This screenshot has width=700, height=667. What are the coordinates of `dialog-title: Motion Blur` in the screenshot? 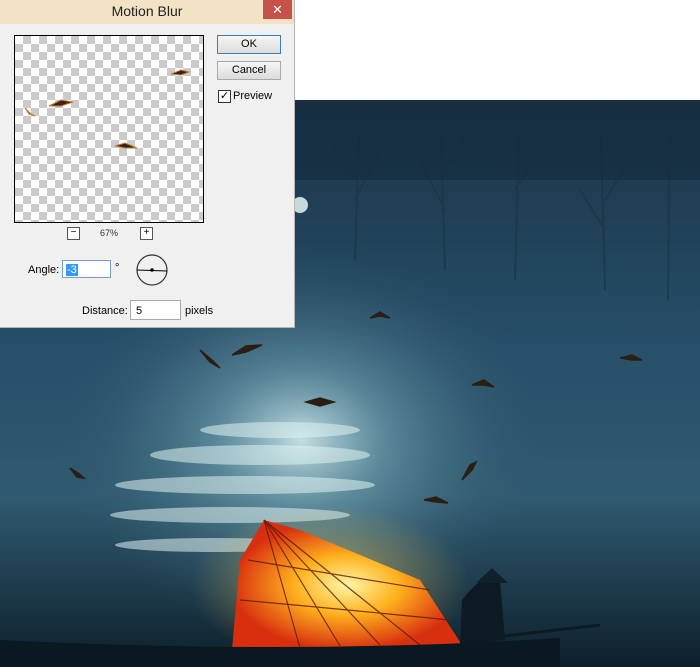 It's located at (147, 11).